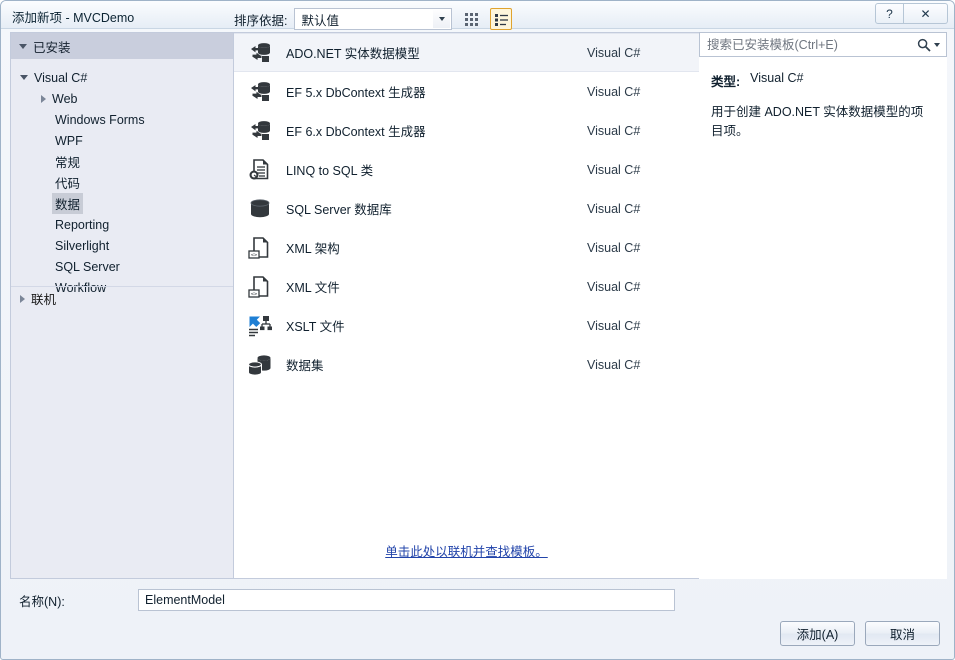 The width and height of the screenshot is (955, 660). What do you see at coordinates (924, 45) in the screenshot?
I see `search-icon` at bounding box center [924, 45].